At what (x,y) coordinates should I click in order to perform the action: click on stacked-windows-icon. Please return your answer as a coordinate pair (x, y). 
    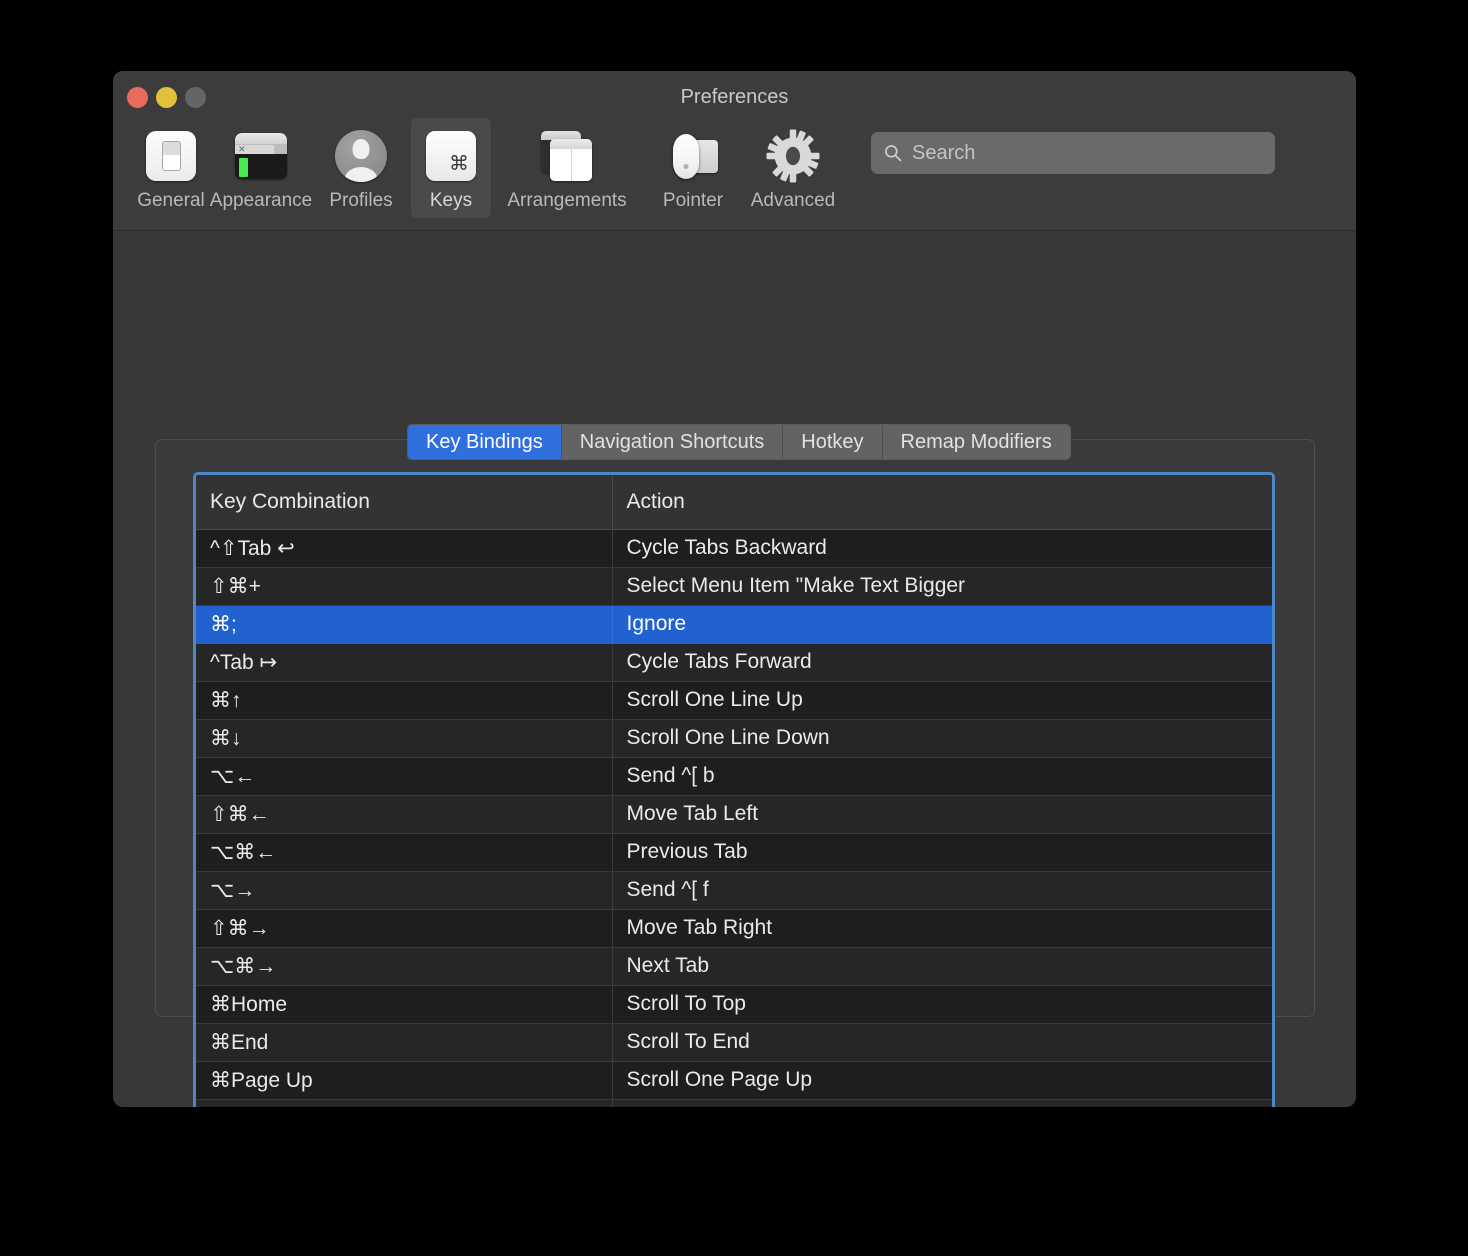
    Looking at the image, I should click on (567, 156).